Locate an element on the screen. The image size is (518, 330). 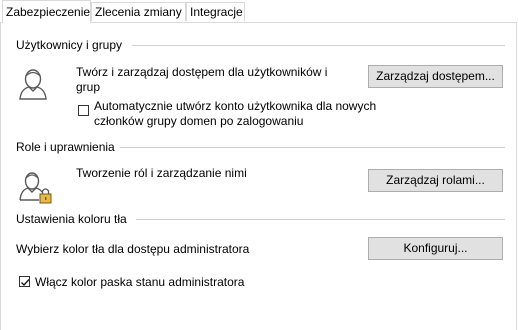
user-icon is located at coordinates (33, 84).